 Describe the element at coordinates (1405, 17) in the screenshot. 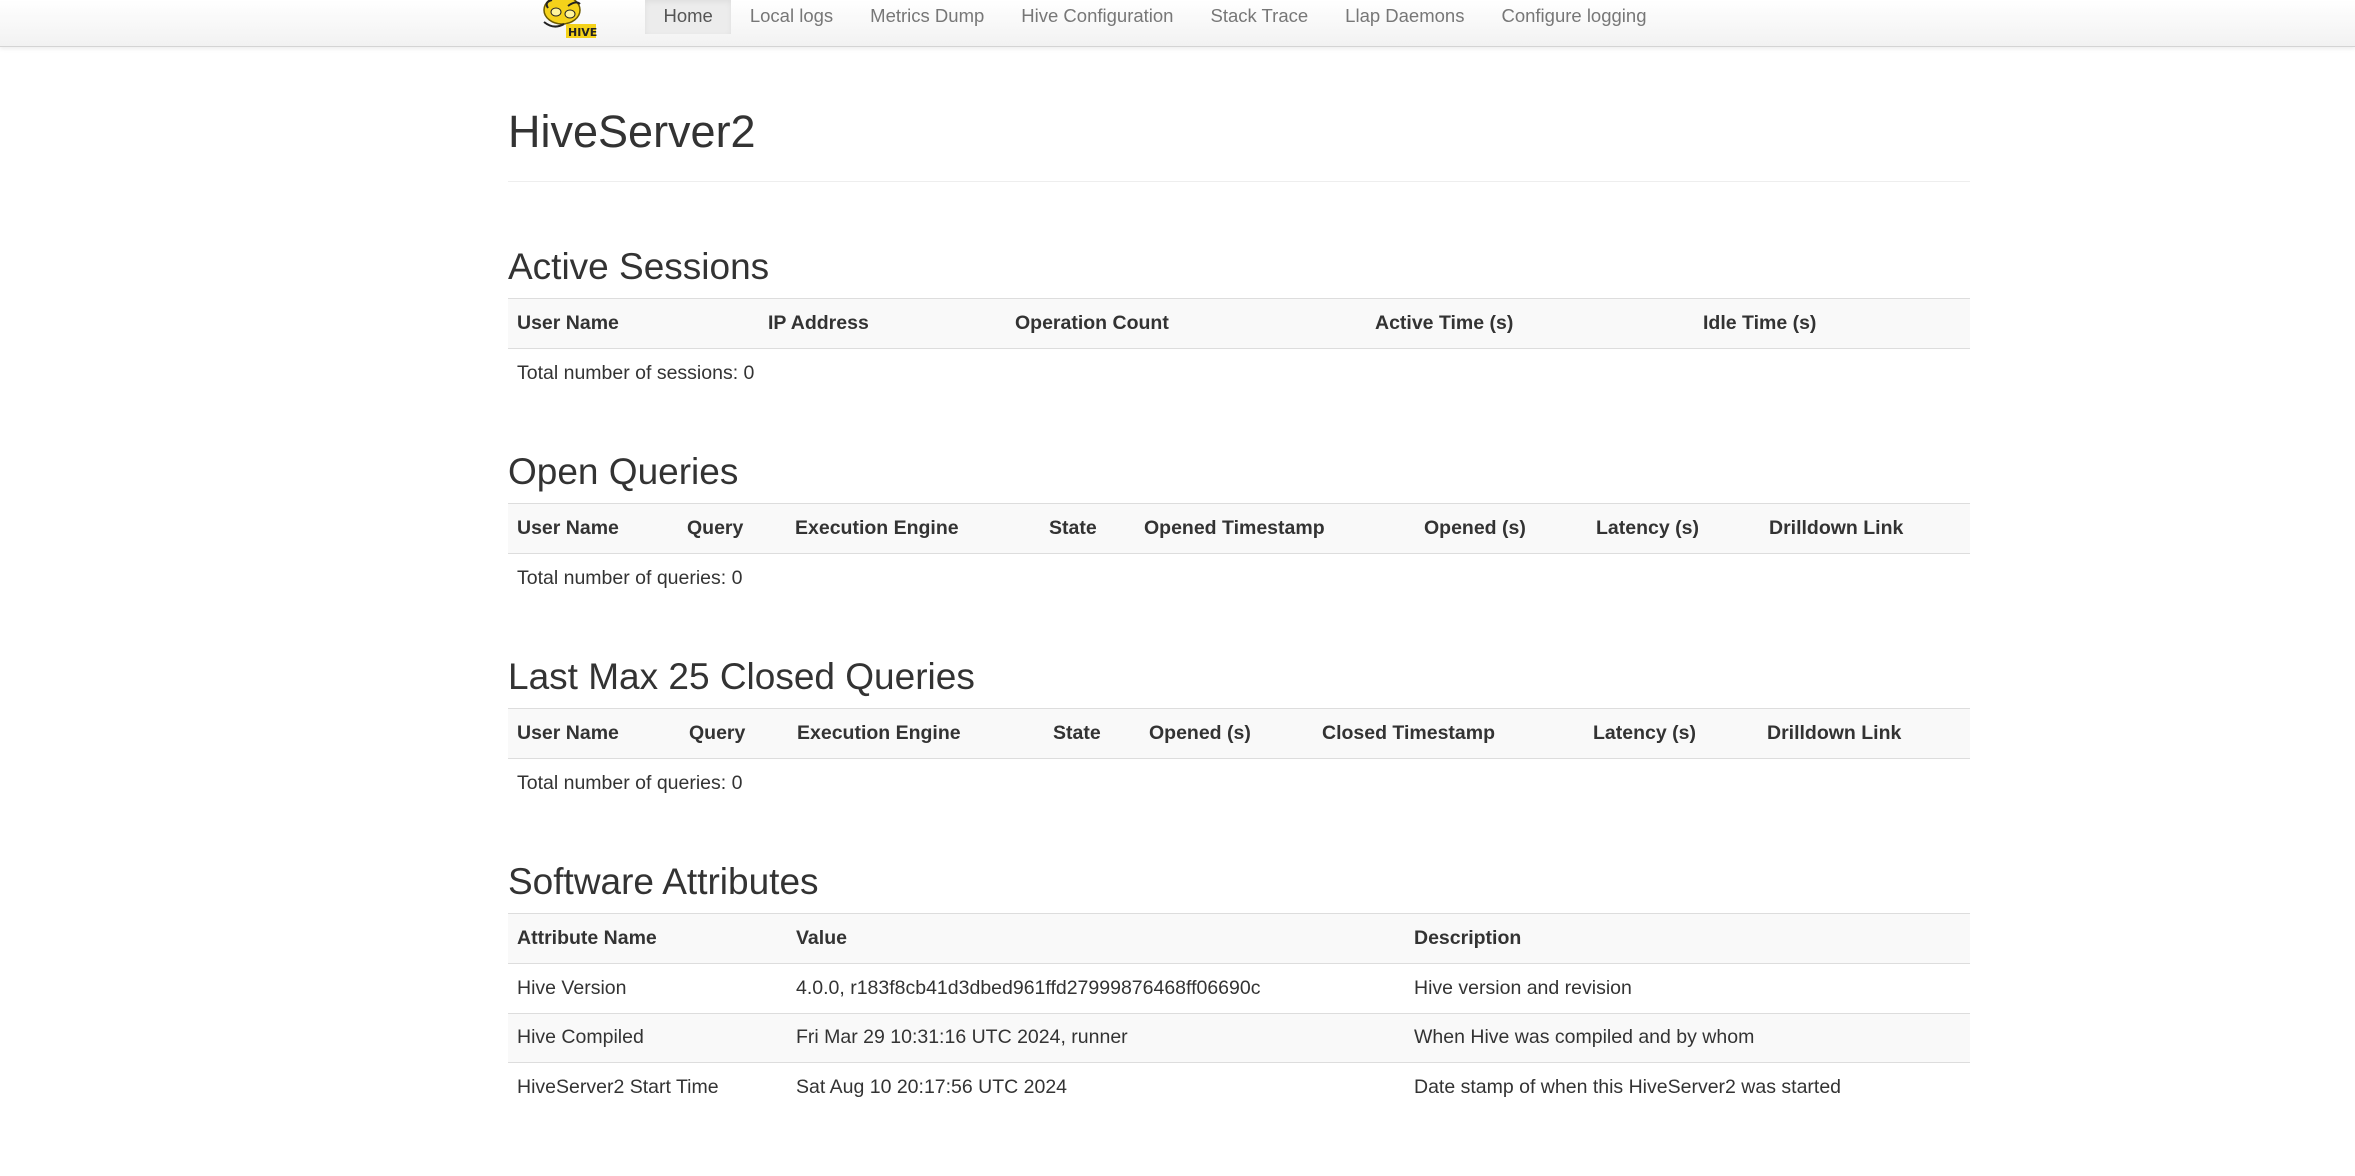

I see `nav-llap-daemons: Llap Daemons` at that location.